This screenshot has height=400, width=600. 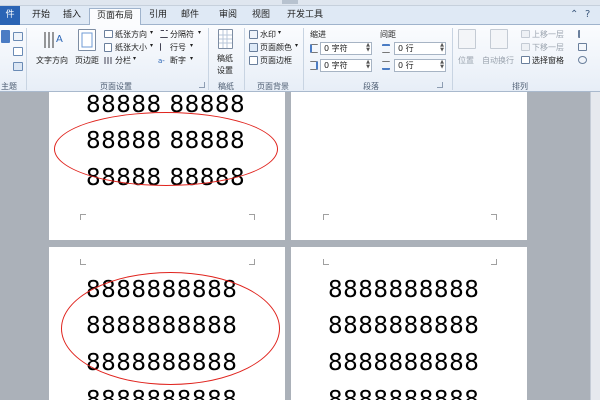 I want to click on bring-forward-icon, so click(x=525, y=34).